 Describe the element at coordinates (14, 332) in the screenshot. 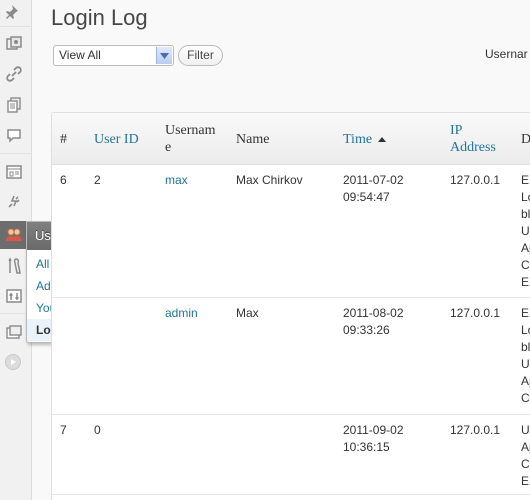

I see `dashboard-icon` at that location.